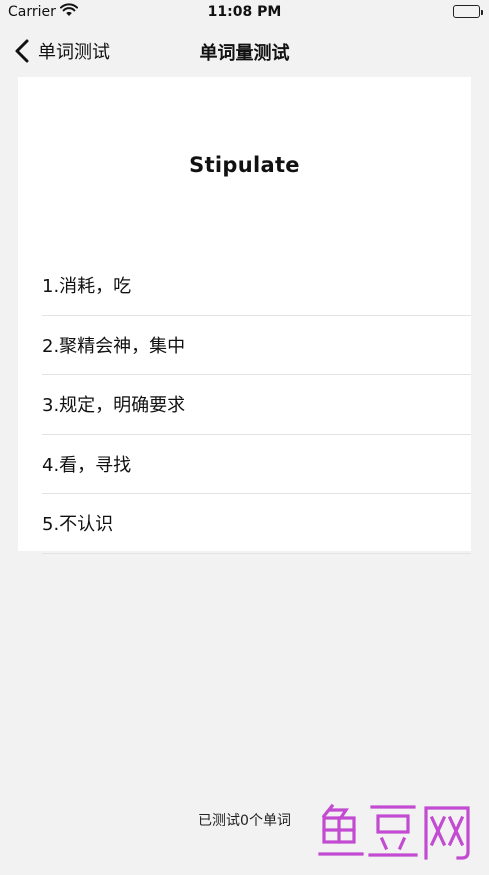 Image resolution: width=489 pixels, height=875 pixels. What do you see at coordinates (256, 524) in the screenshot?
I see `option-5: 5.不认识` at bounding box center [256, 524].